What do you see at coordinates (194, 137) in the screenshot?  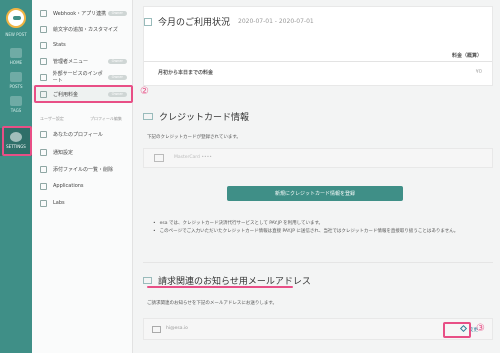 I see `credit-card-registered-text: 下記のクレジットカードが登録されています。` at bounding box center [194, 137].